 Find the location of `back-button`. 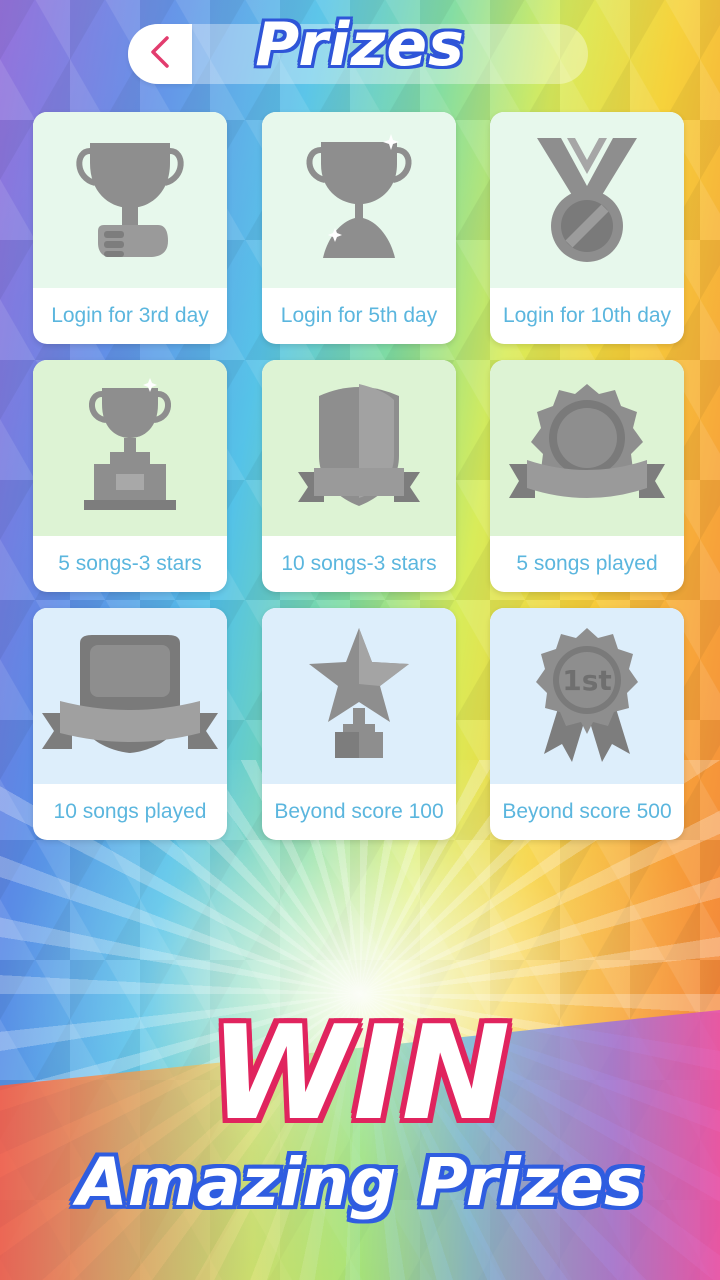

back-button is located at coordinates (160, 54).